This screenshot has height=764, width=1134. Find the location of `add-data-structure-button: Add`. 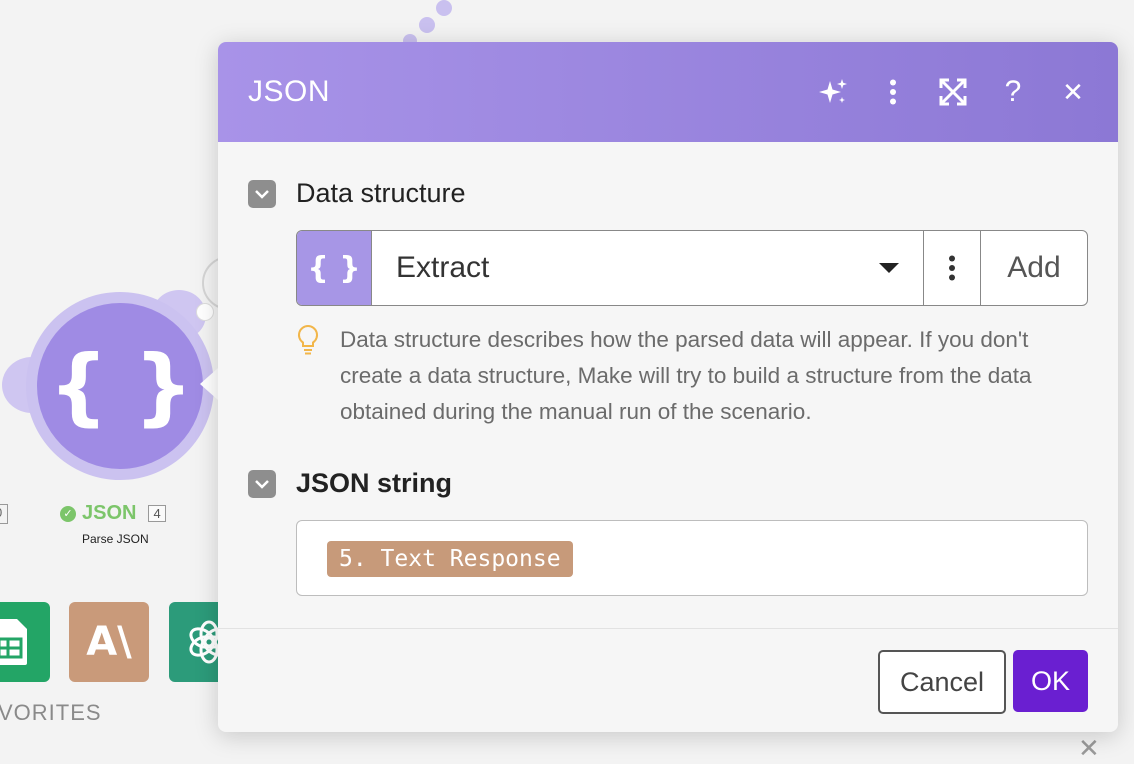

add-data-structure-button: Add is located at coordinates (1033, 268).